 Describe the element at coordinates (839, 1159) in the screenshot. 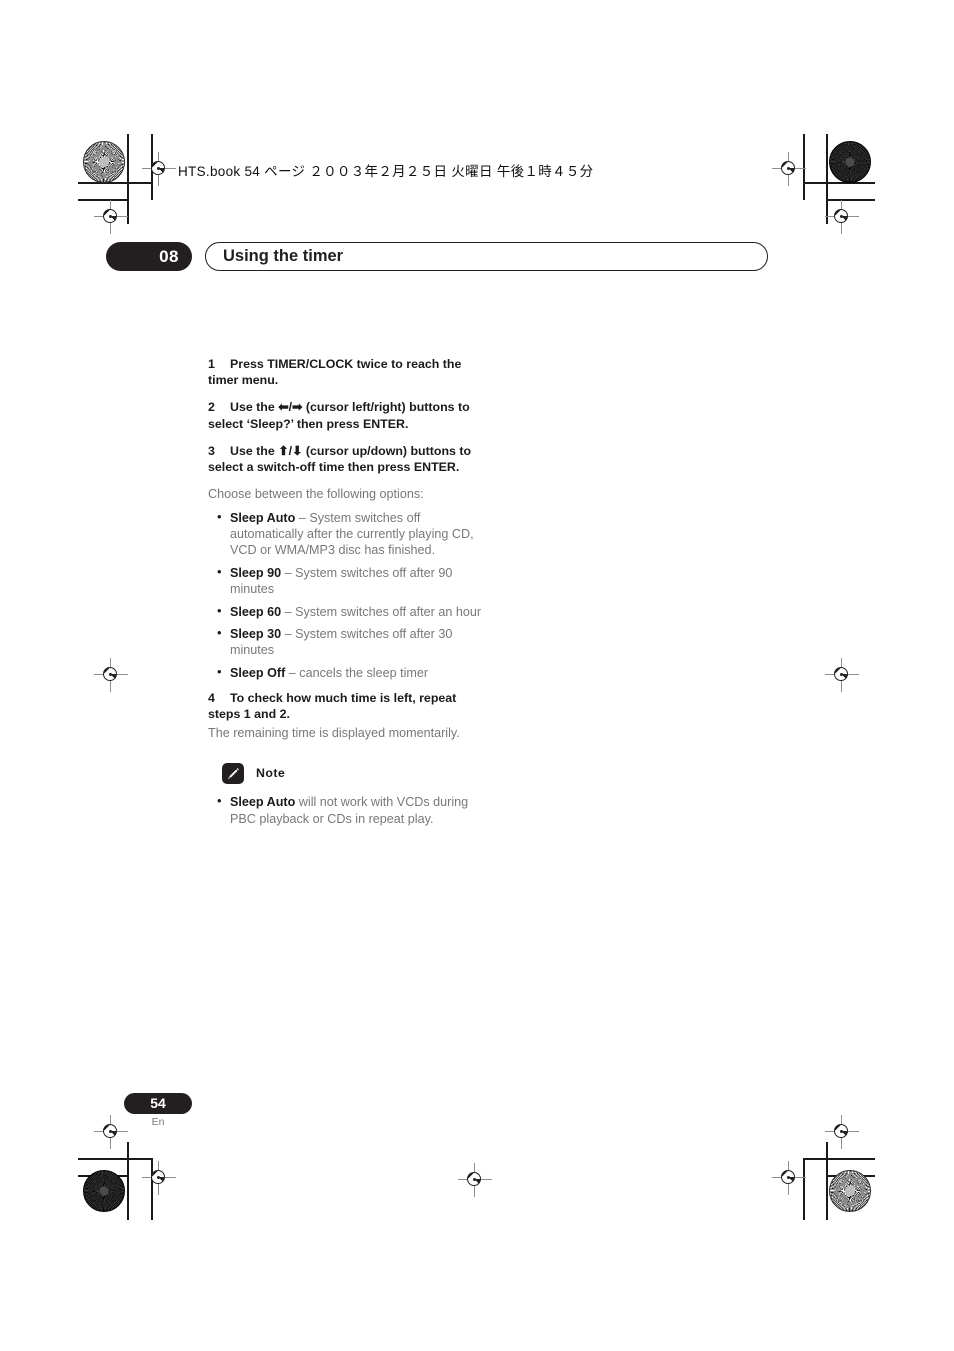

I see `crop-line-br-h` at that location.